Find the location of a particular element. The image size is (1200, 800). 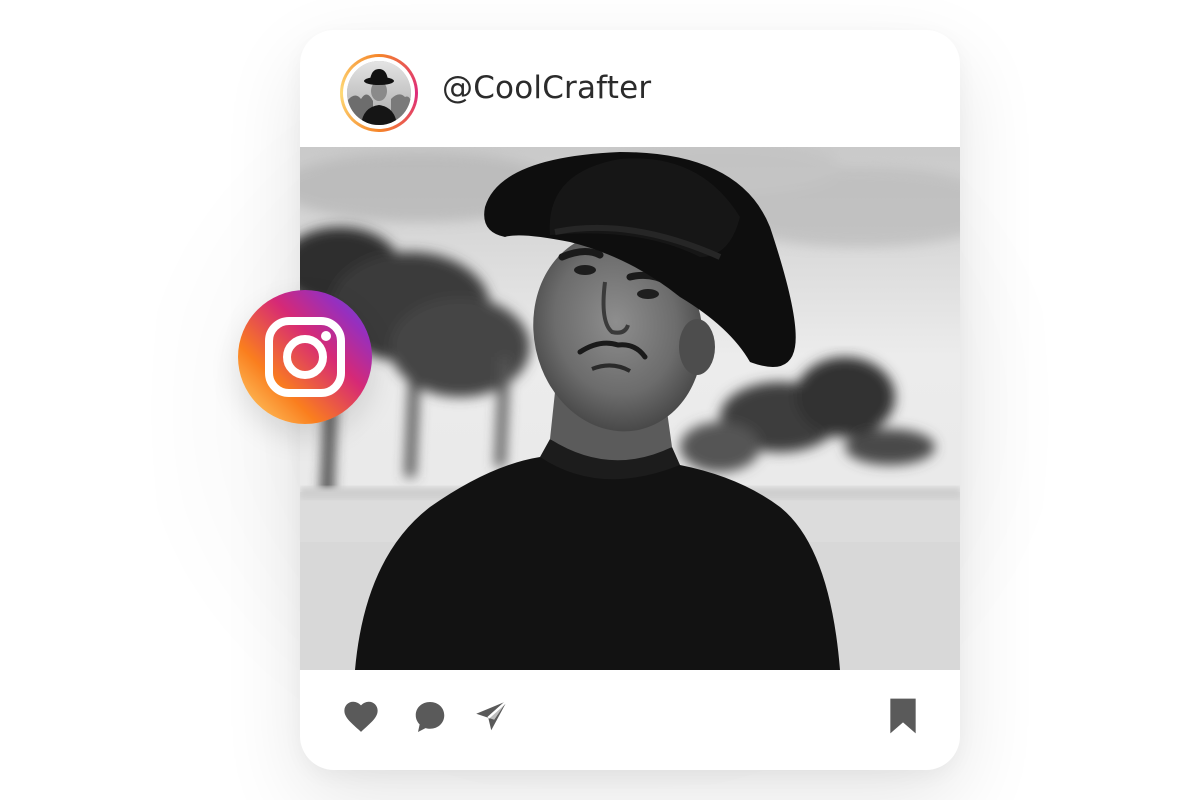

avatar is located at coordinates (379, 93).